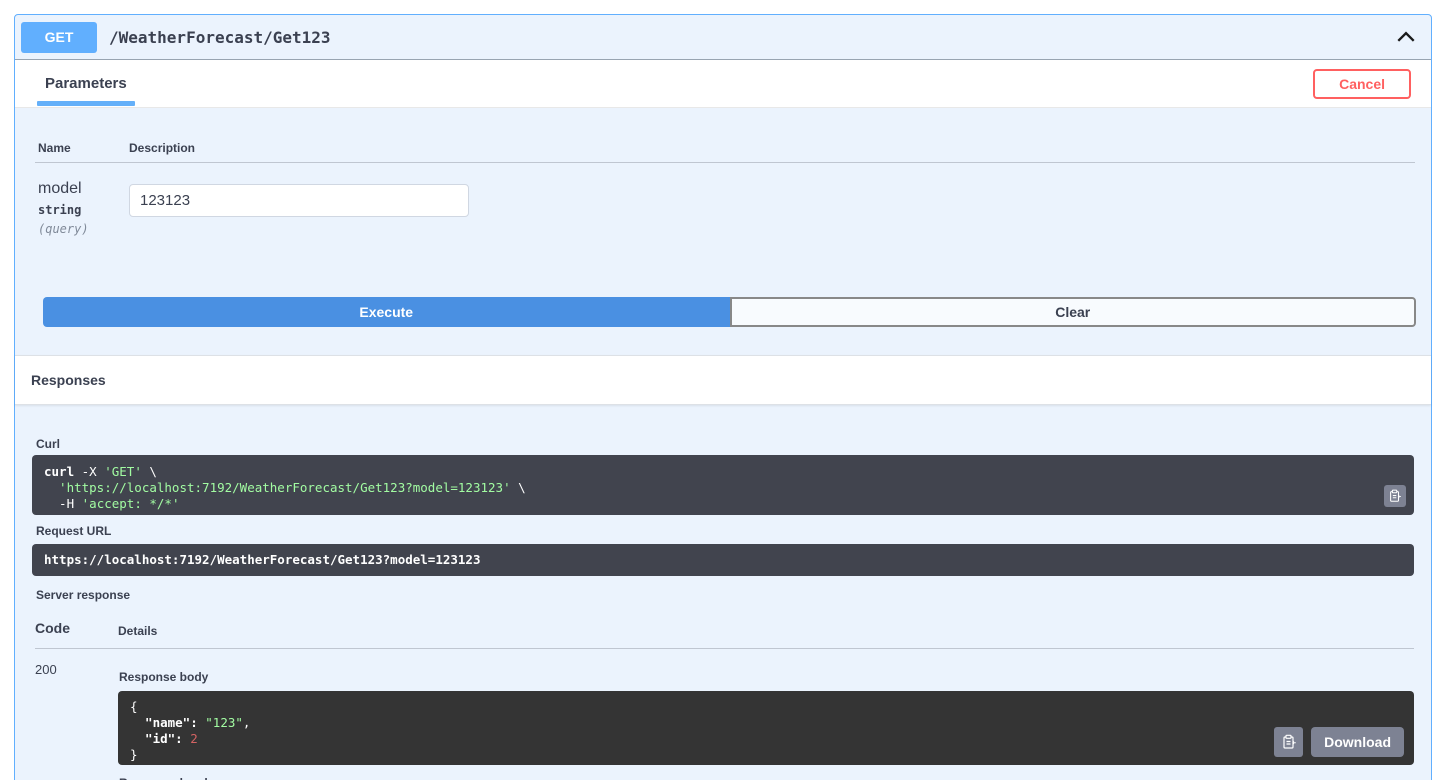 This screenshot has width=1446, height=780. Describe the element at coordinates (149, 471) in the screenshot. I see `curl-cont1: \` at that location.